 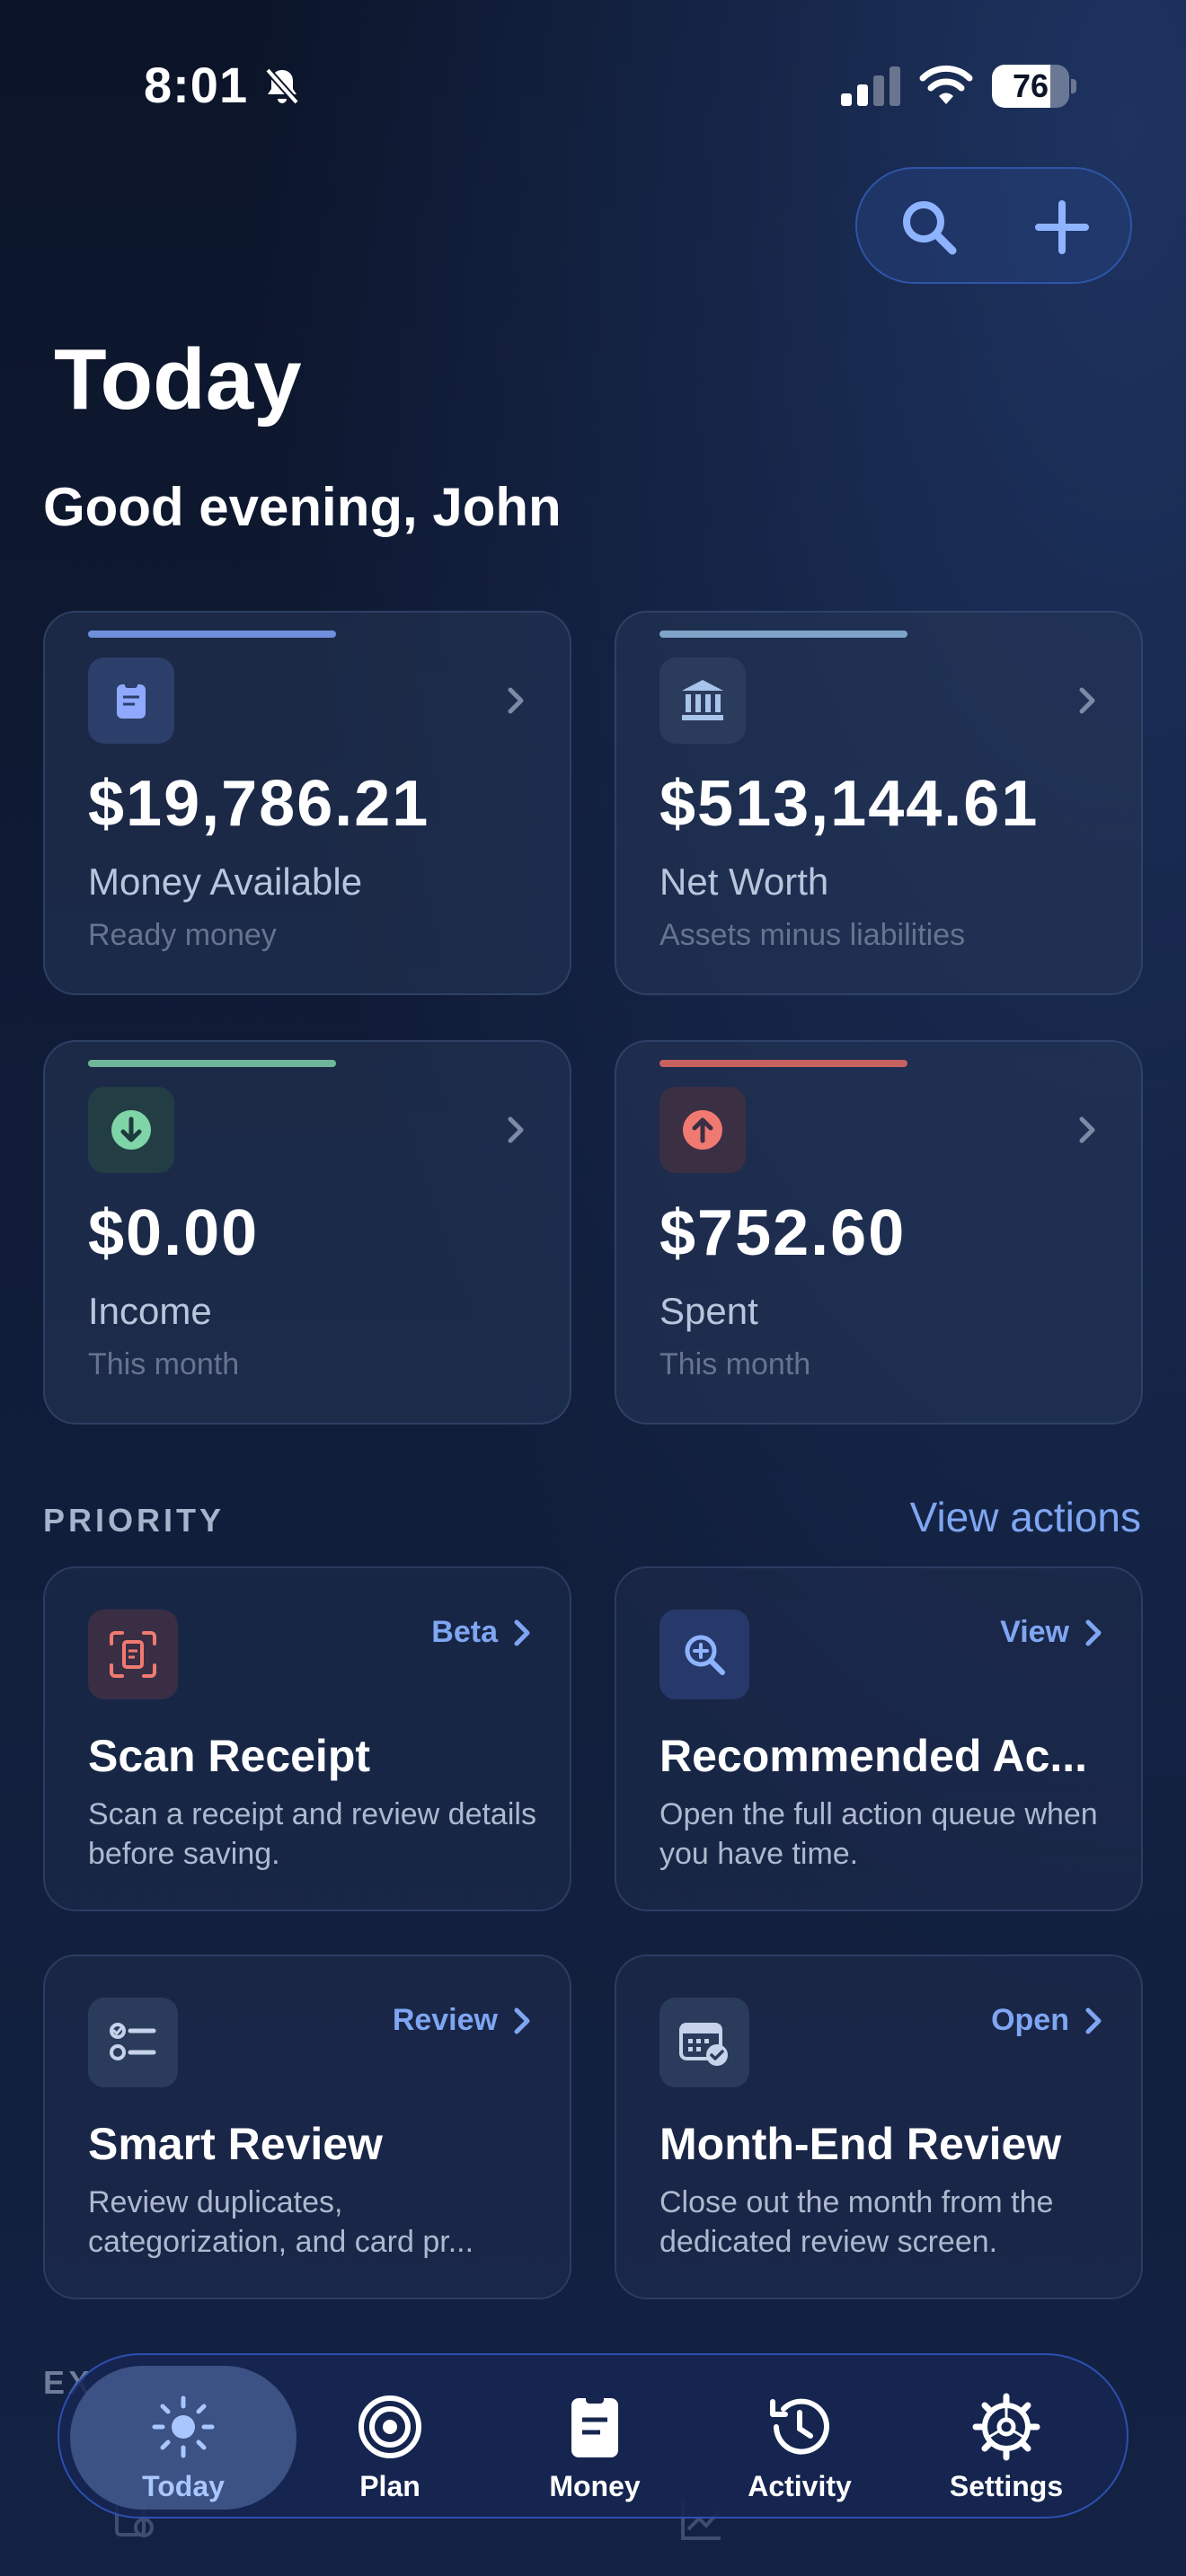 I want to click on stat-card-spent: $752.60 Spent This month, so click(x=879, y=1232).